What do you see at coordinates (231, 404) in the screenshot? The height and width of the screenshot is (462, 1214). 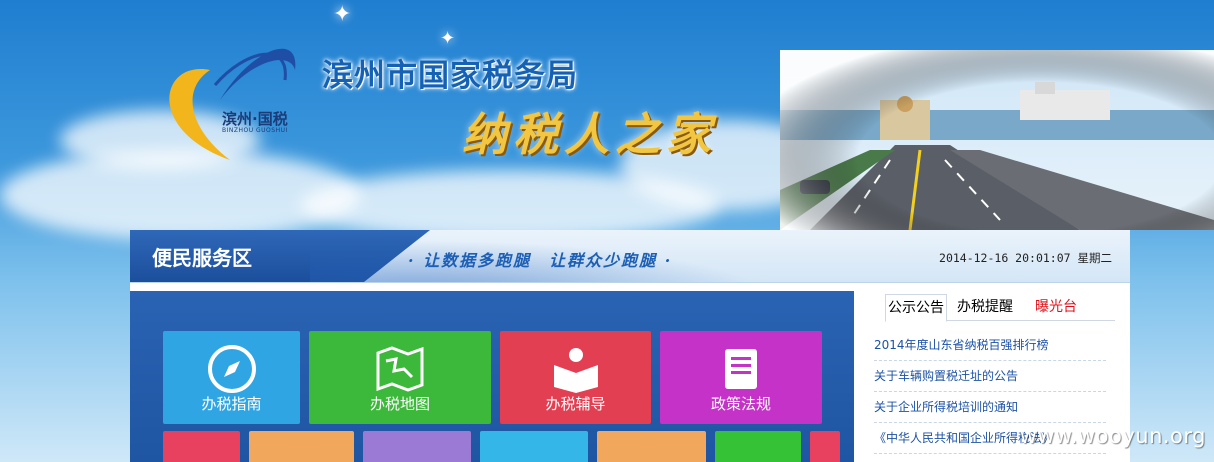 I see `tile-label: 办税指南` at bounding box center [231, 404].